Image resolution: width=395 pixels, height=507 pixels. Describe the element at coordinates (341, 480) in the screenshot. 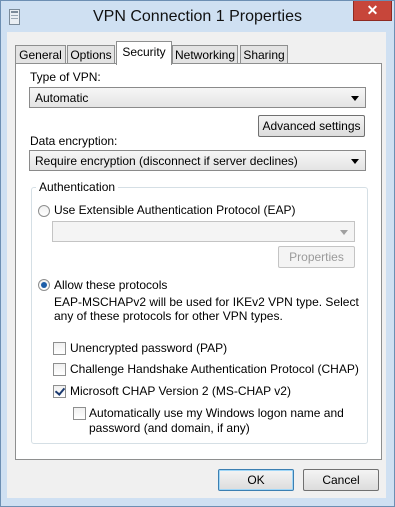

I see `cancel-button: Cancel` at that location.